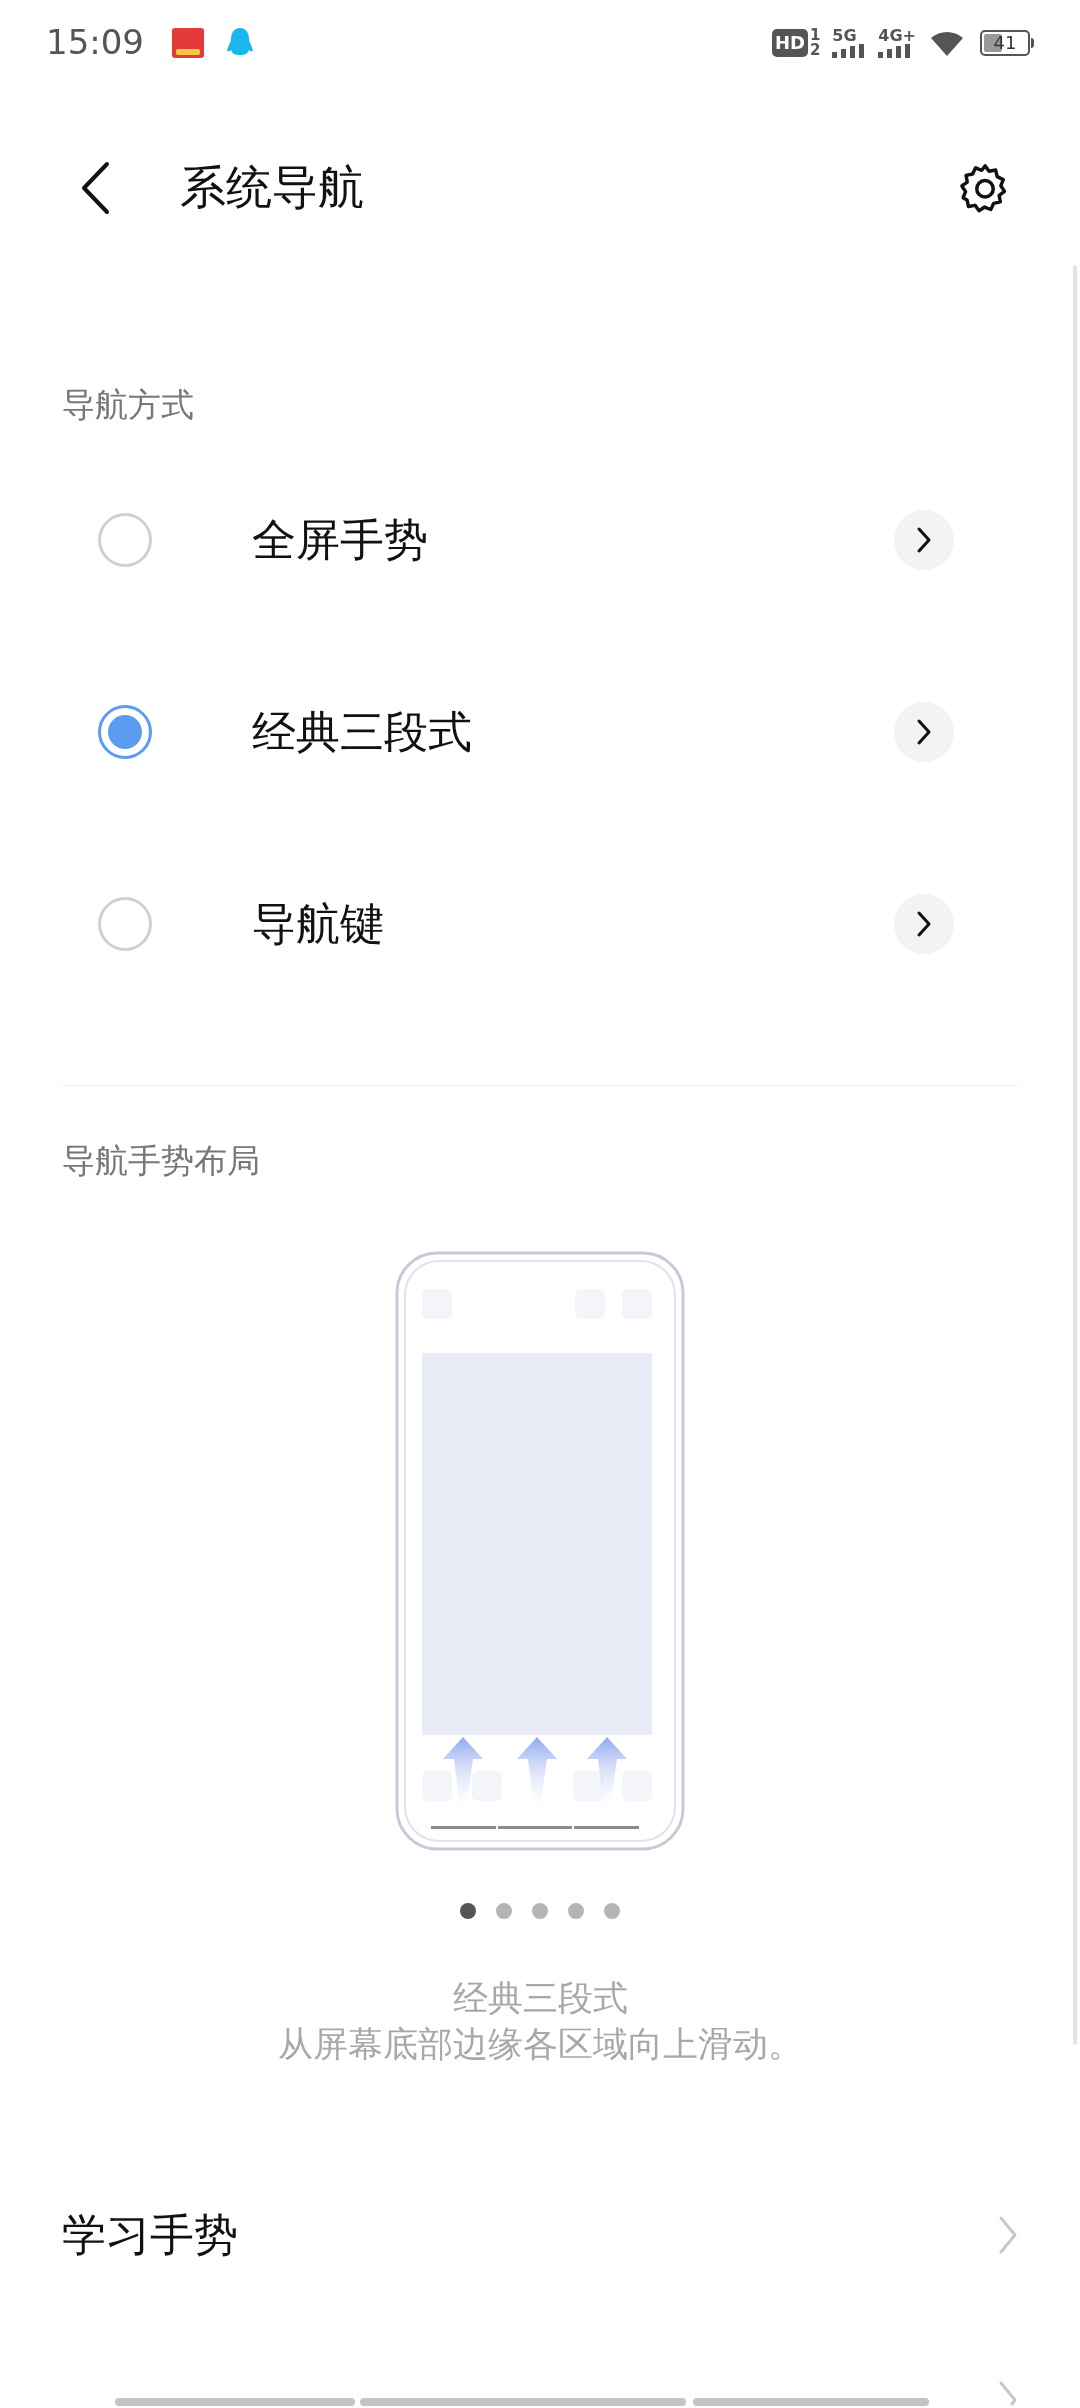 This screenshot has width=1080, height=2408. Describe the element at coordinates (540, 540) in the screenshot. I see `navigation-option: 全屏手势` at that location.